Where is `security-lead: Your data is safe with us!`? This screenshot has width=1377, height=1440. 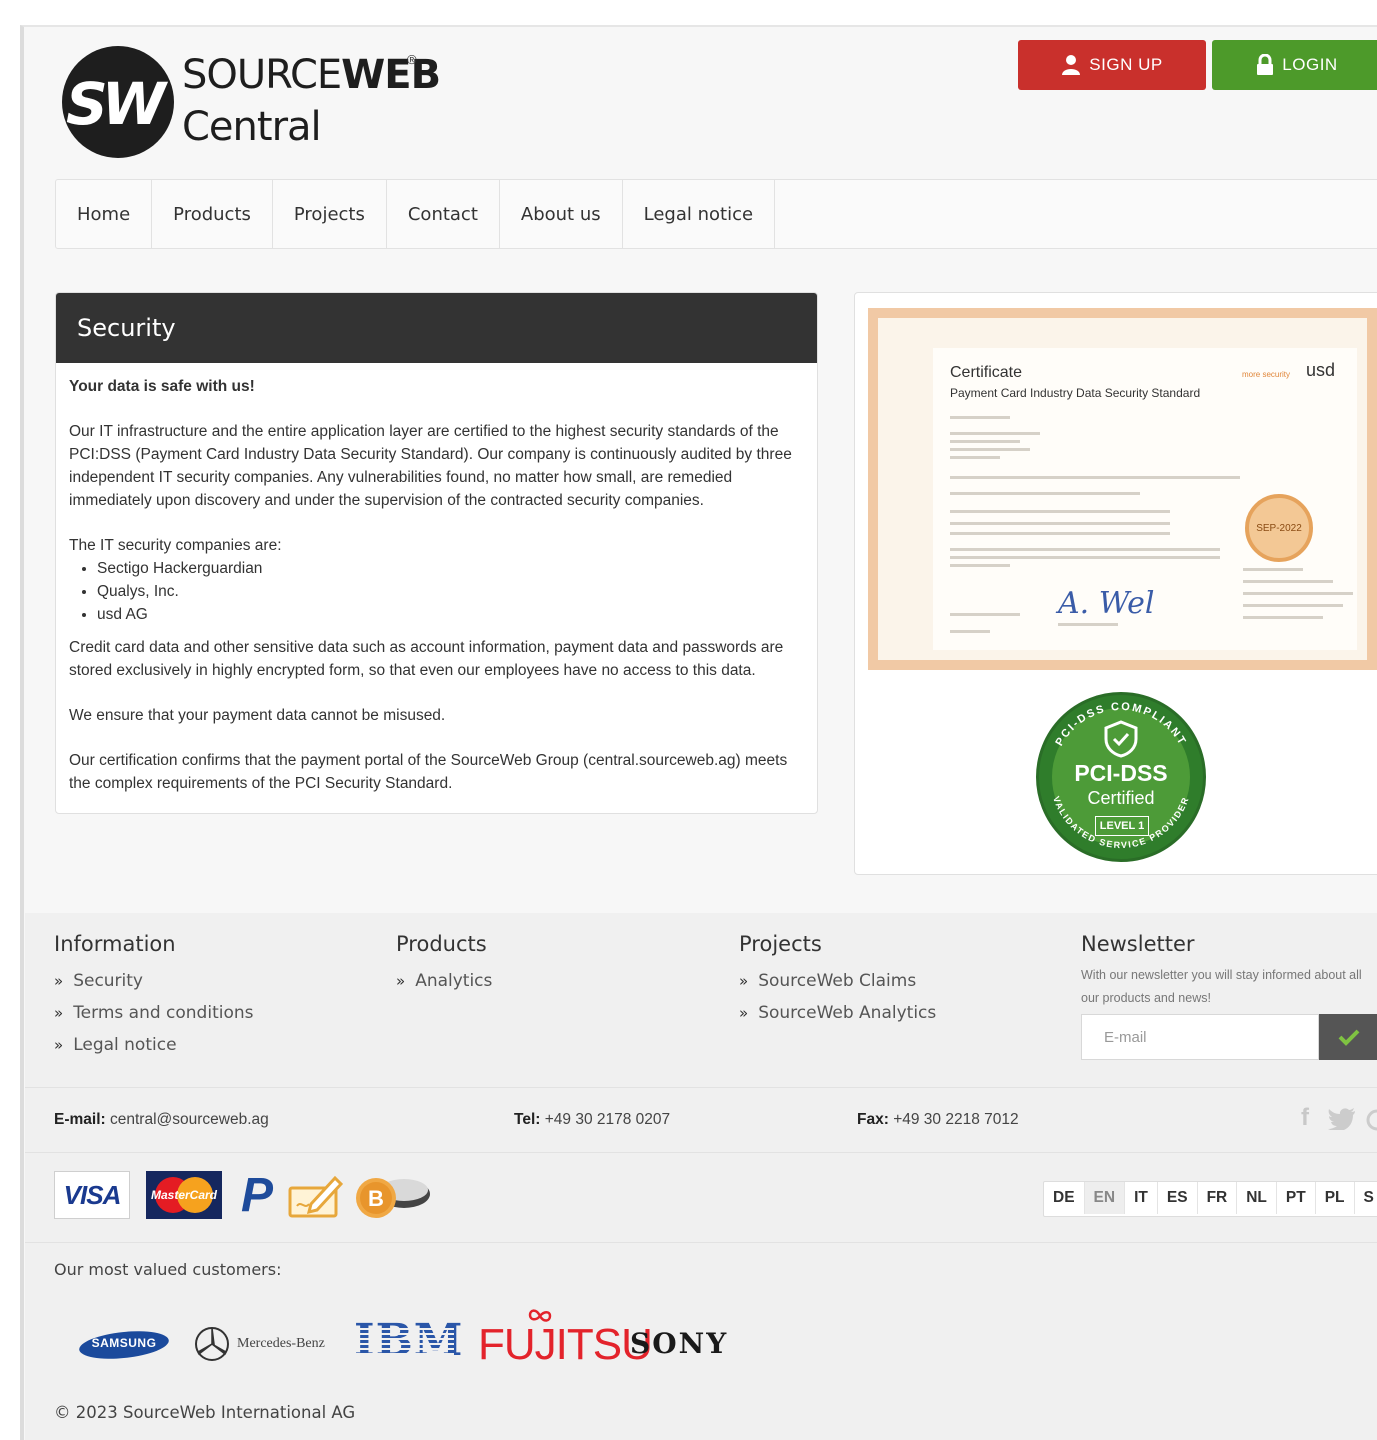 security-lead: Your data is safe with us! is located at coordinates (162, 386).